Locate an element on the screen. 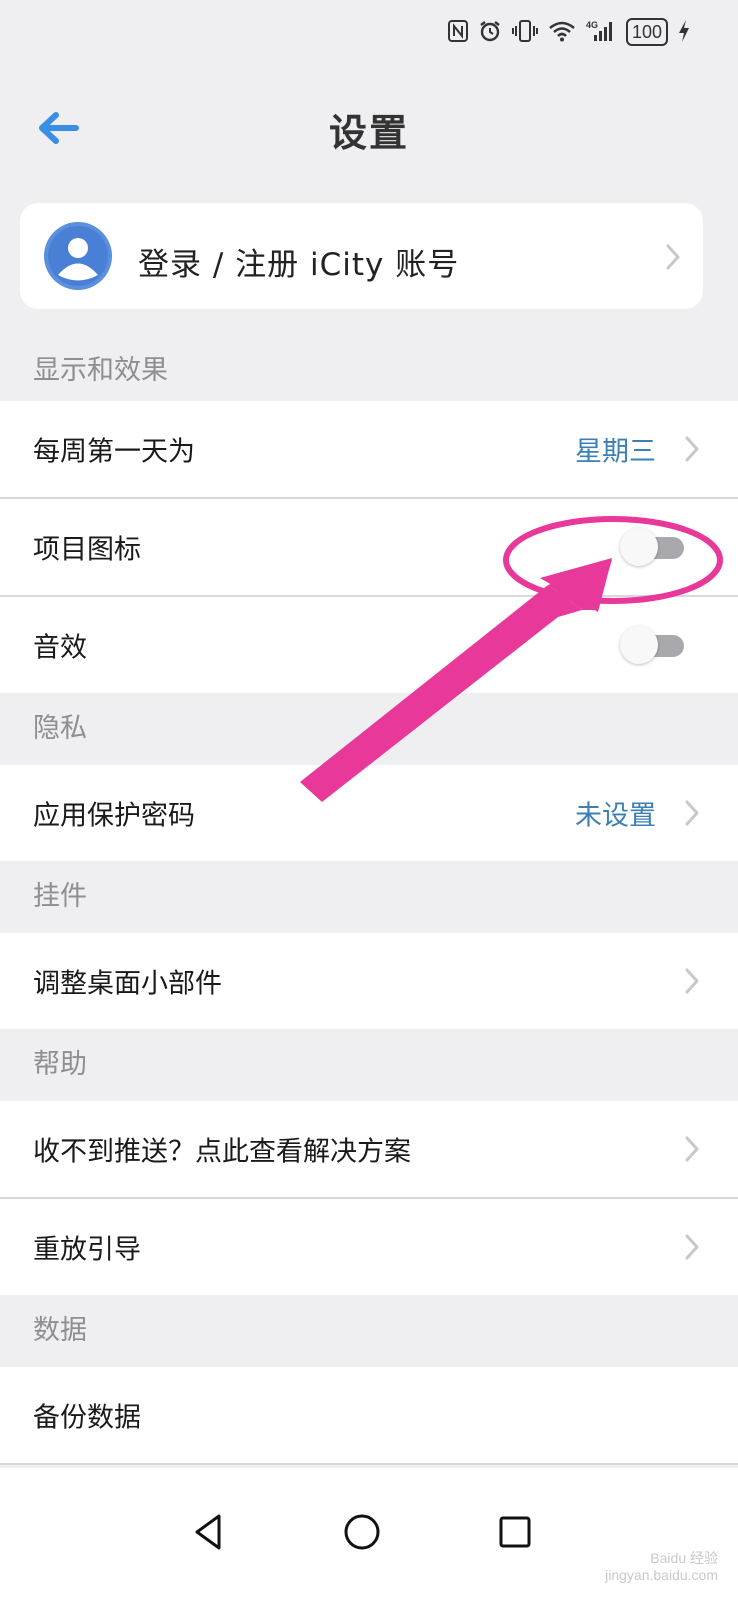 Image resolution: width=738 pixels, height=1600 pixels. navigation-bar: Baidu 经验 jingyan.baidu.com is located at coordinates (369, 1534).